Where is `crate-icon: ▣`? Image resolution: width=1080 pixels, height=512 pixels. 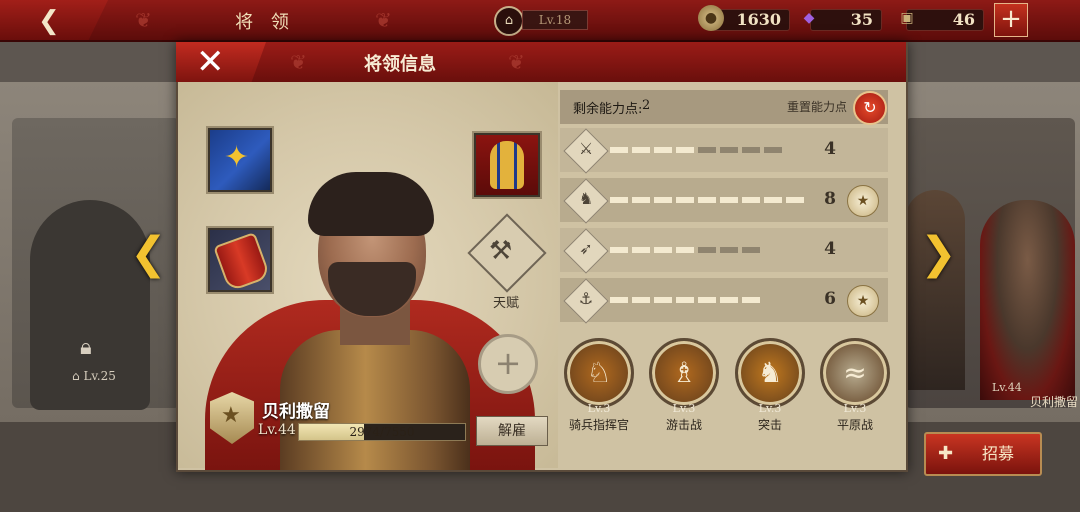
crate-icon: ▣ is located at coordinates (907, 18).